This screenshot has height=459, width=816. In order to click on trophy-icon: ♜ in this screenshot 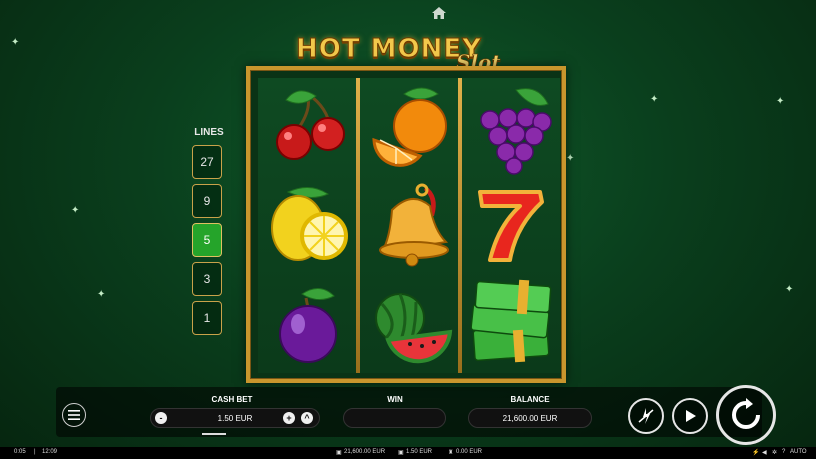, I will do `click(451, 453)`.